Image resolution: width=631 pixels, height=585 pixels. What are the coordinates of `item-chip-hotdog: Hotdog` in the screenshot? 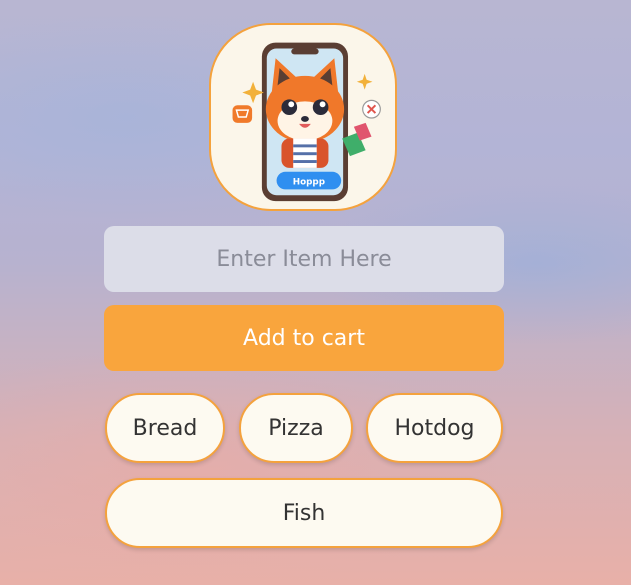 It's located at (434, 428).